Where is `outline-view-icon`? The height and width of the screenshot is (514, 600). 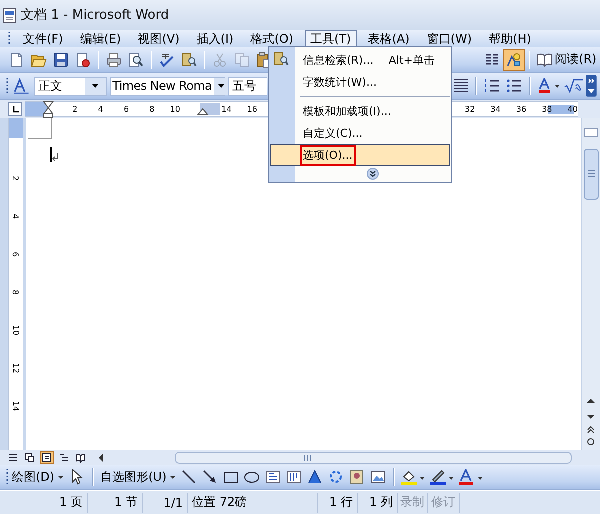 outline-view-icon is located at coordinates (64, 457).